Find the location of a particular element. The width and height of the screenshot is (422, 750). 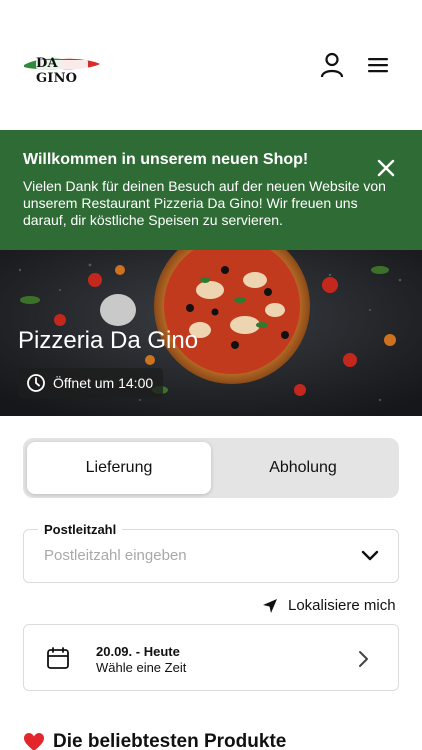

close-icon is located at coordinates (386, 168).